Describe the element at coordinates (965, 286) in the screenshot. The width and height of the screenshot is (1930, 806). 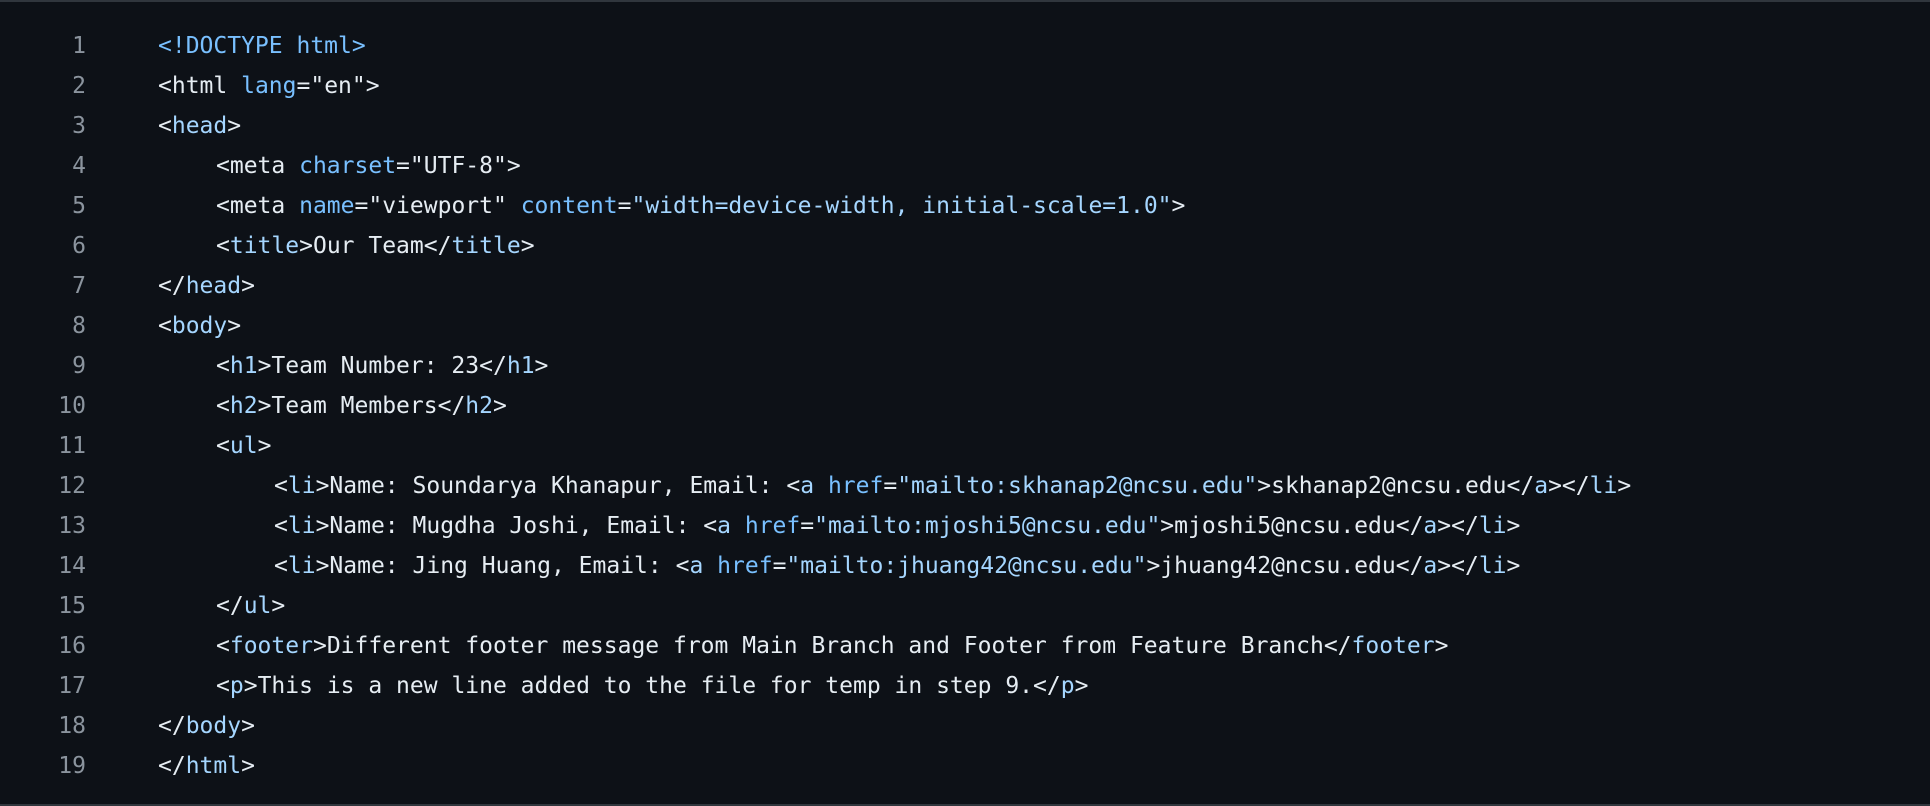
I see `code-line: 7 </head>` at that location.